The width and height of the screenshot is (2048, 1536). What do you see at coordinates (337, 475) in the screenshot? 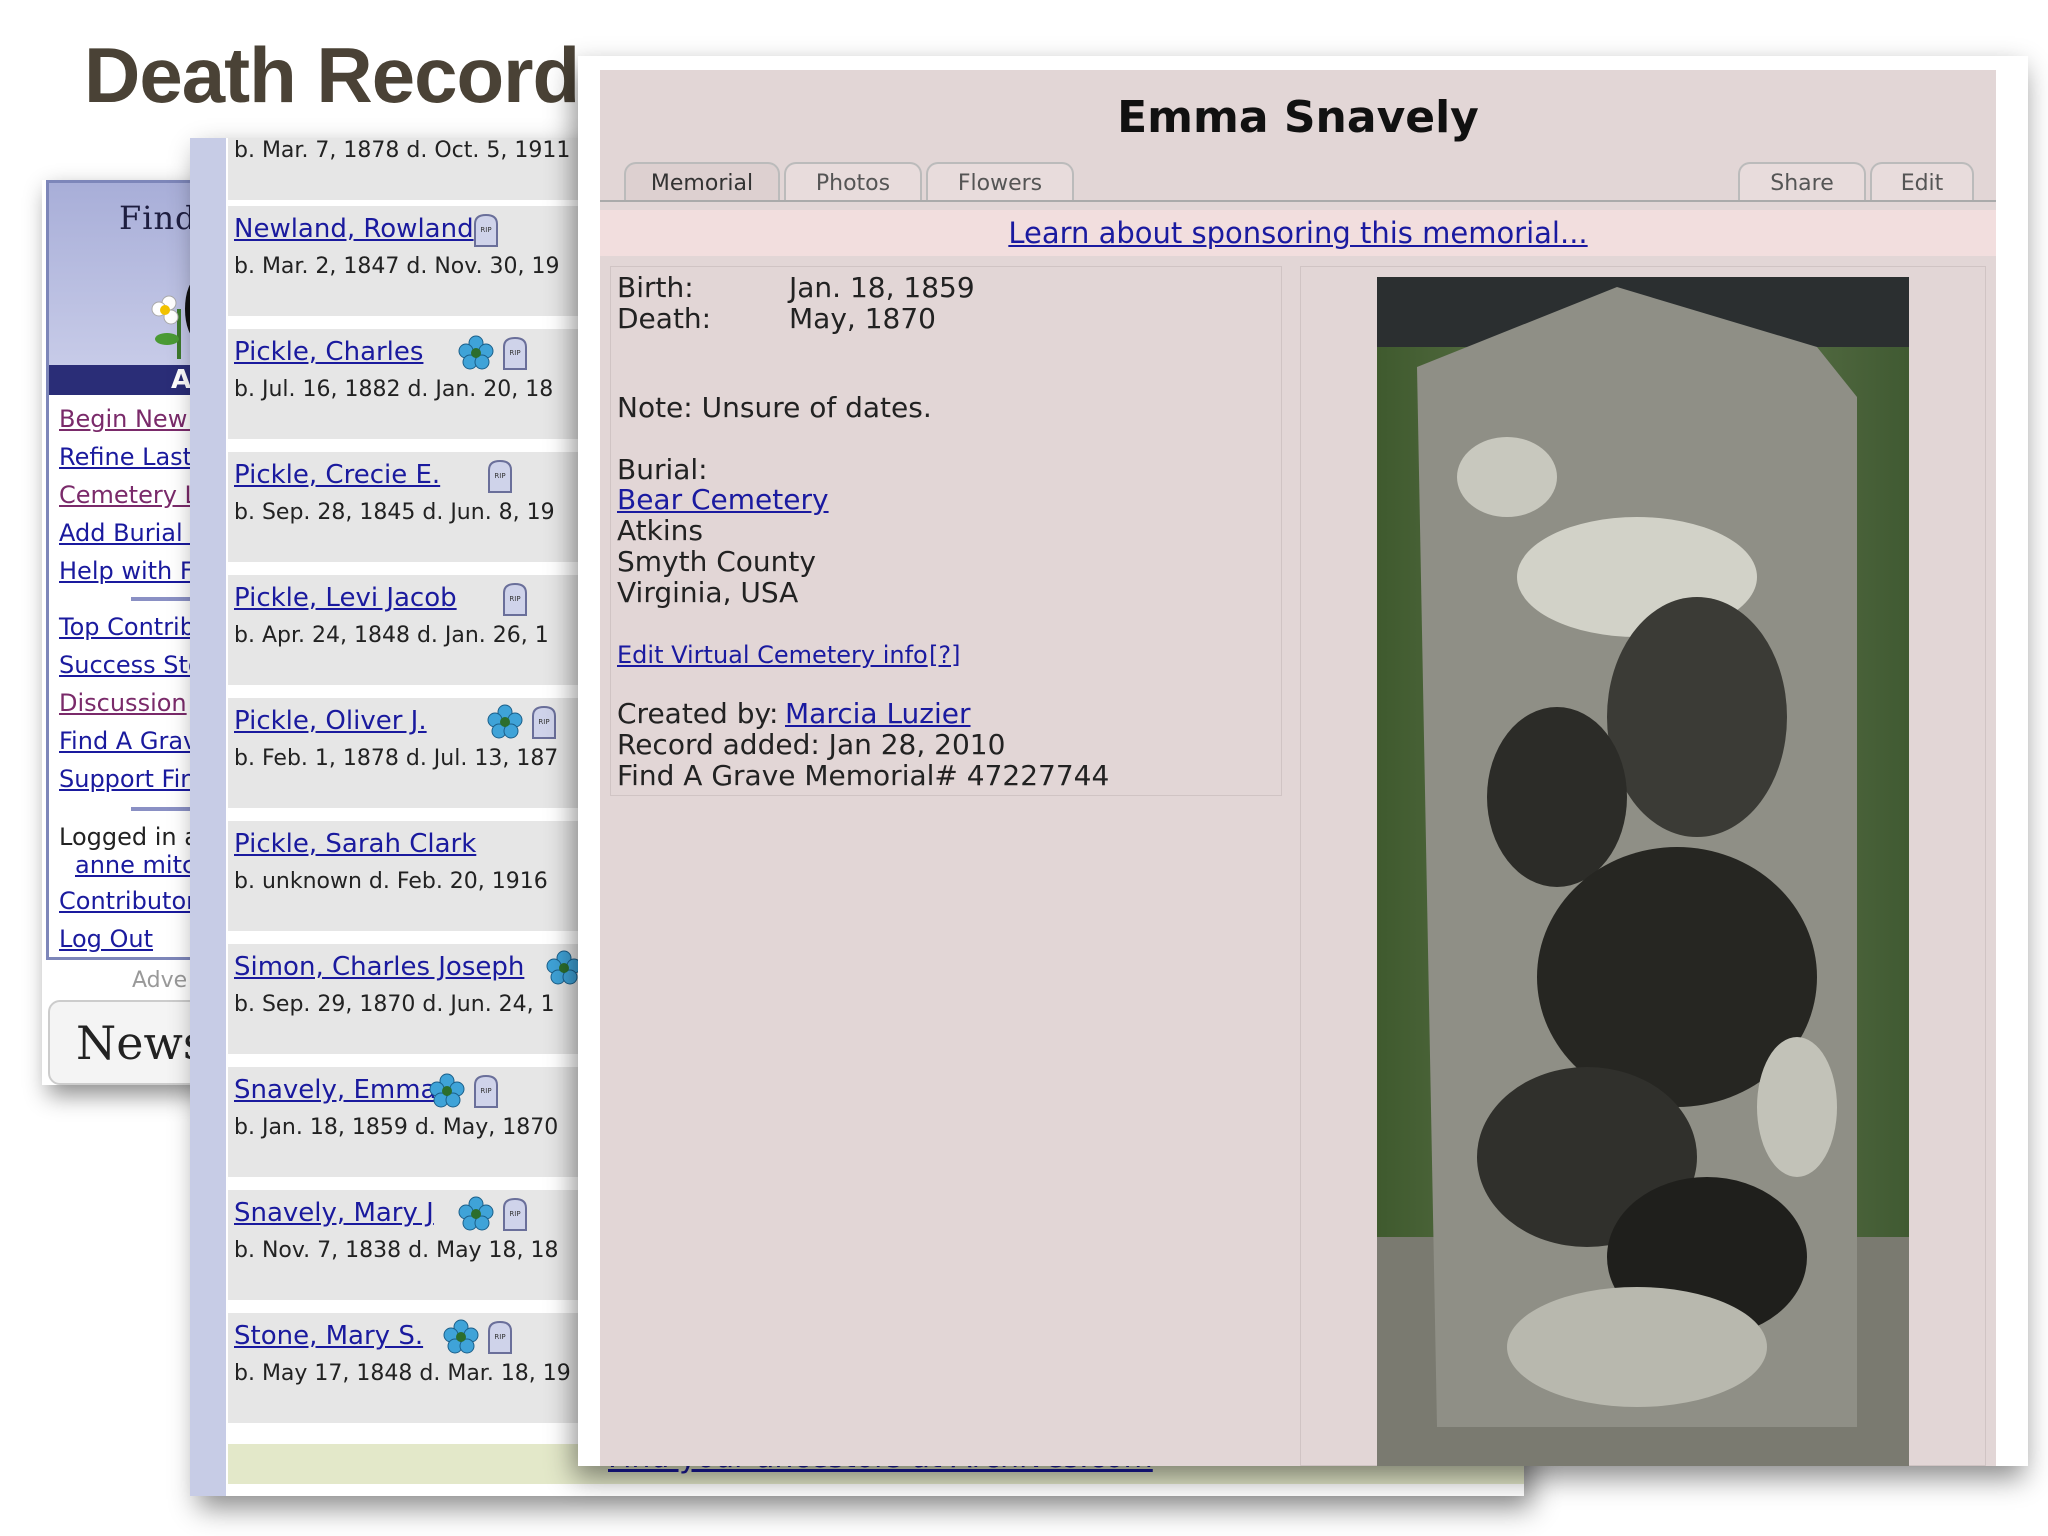
I see `list-item-name-link: Pickle, Crecie E.` at bounding box center [337, 475].